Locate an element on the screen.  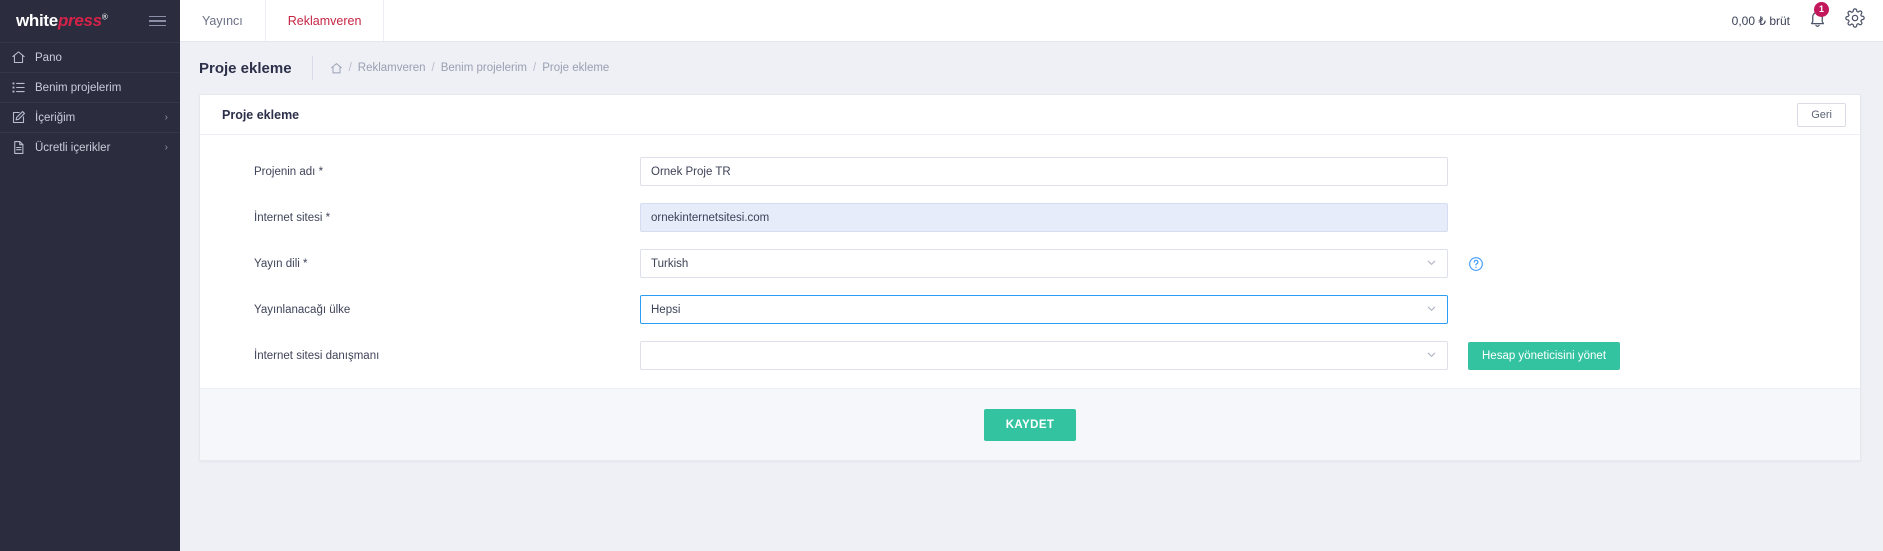
sidebar-item-label: Benim projelerim is located at coordinates (78, 87).